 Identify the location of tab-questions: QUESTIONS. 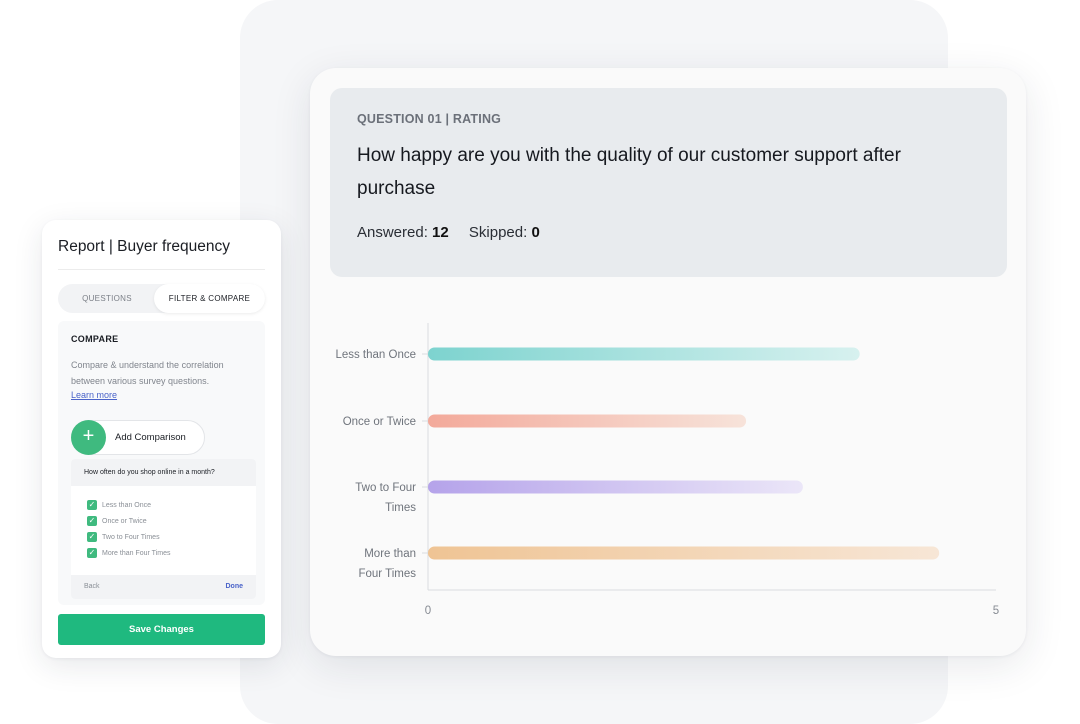
(107, 298).